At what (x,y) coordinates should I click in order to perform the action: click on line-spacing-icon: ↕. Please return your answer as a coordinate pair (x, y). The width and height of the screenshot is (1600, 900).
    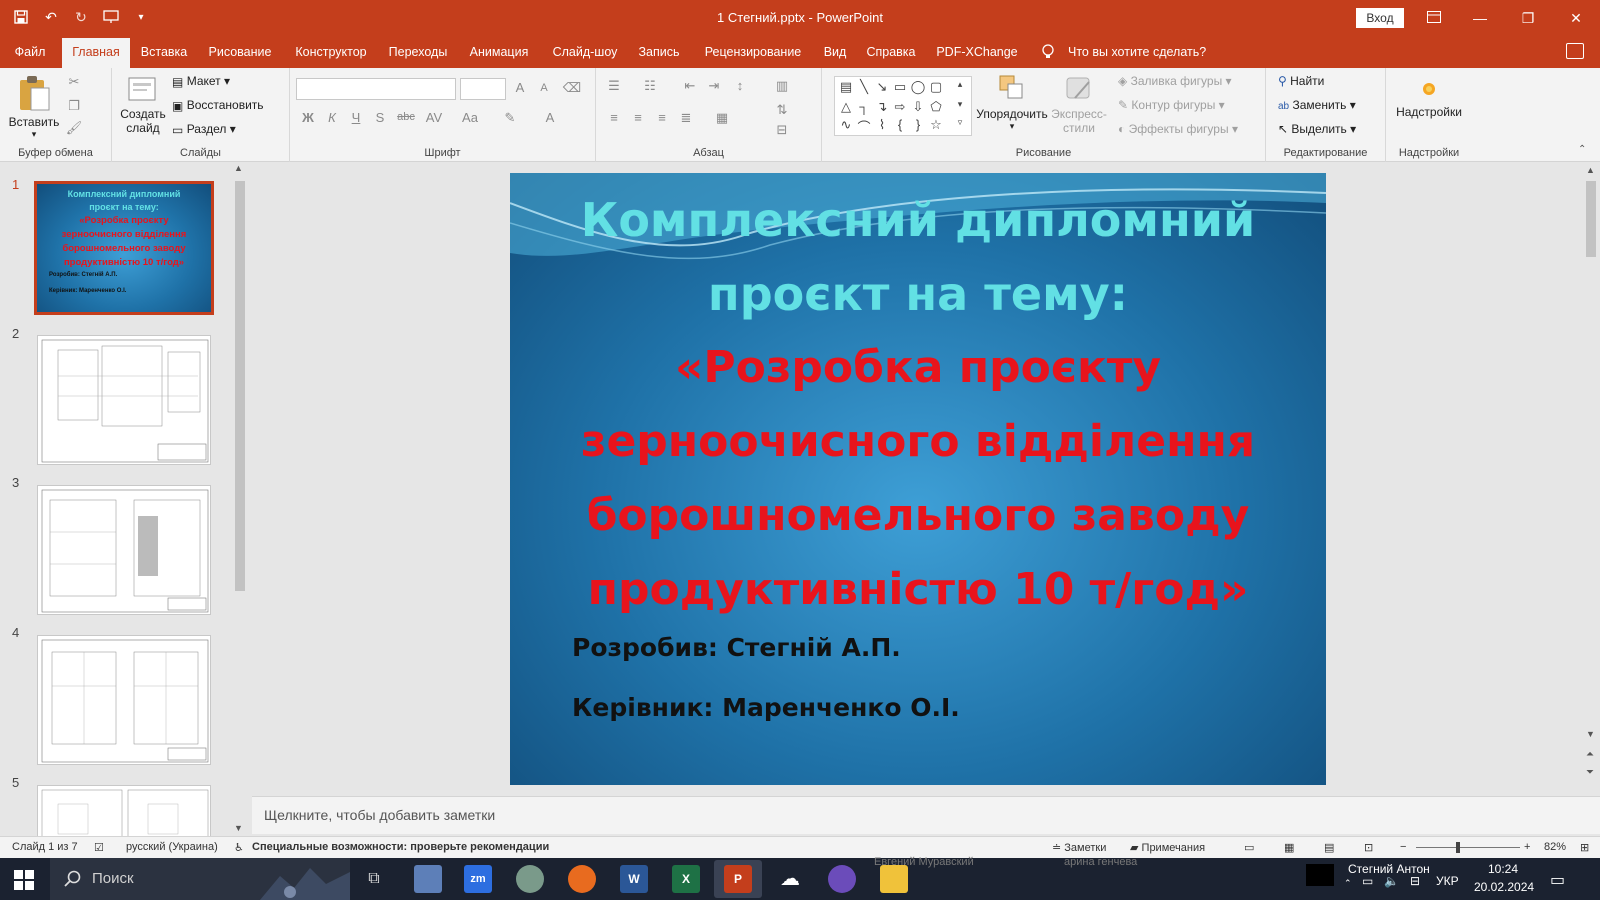
    Looking at the image, I should click on (740, 85).